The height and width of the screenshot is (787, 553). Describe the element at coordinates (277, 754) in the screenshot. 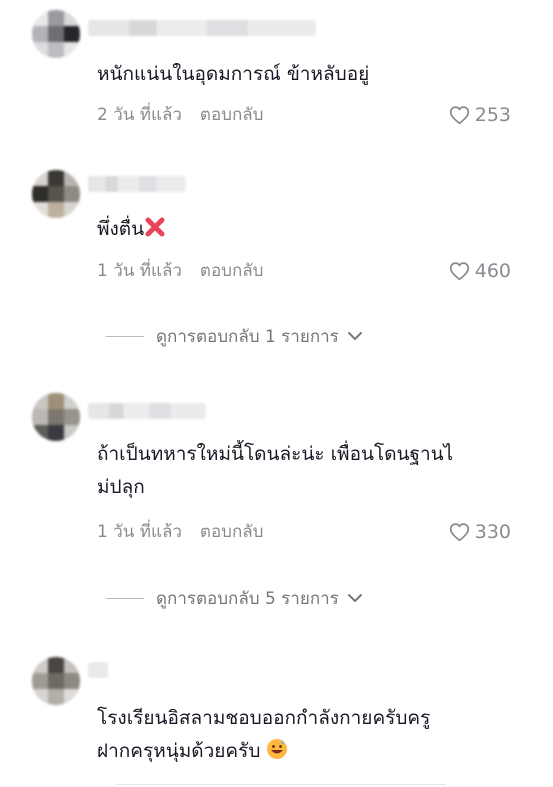

I see `sweat-smile-emoji` at that location.